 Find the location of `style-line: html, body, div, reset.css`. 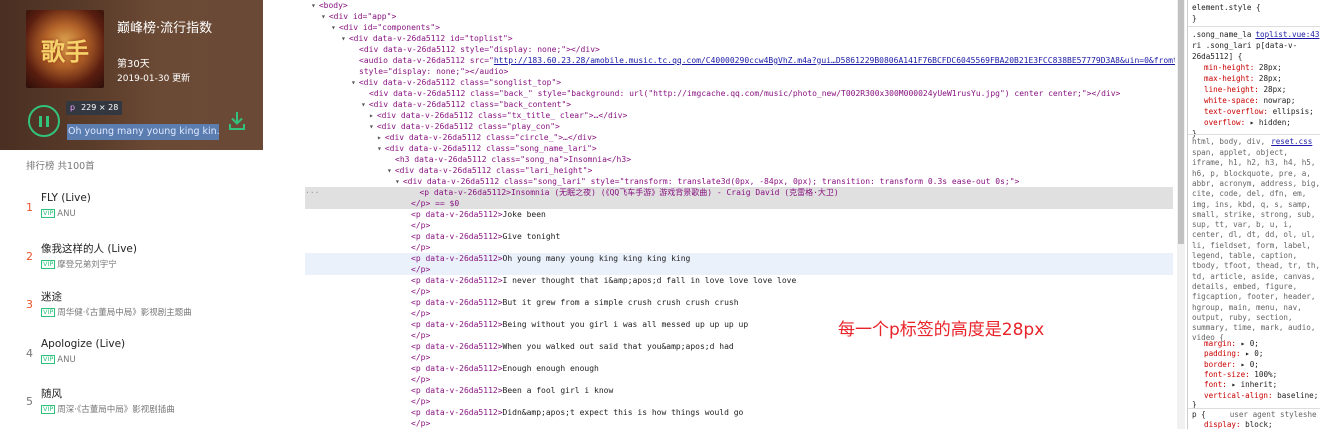

style-line: html, body, div, reset.css is located at coordinates (1252, 141).